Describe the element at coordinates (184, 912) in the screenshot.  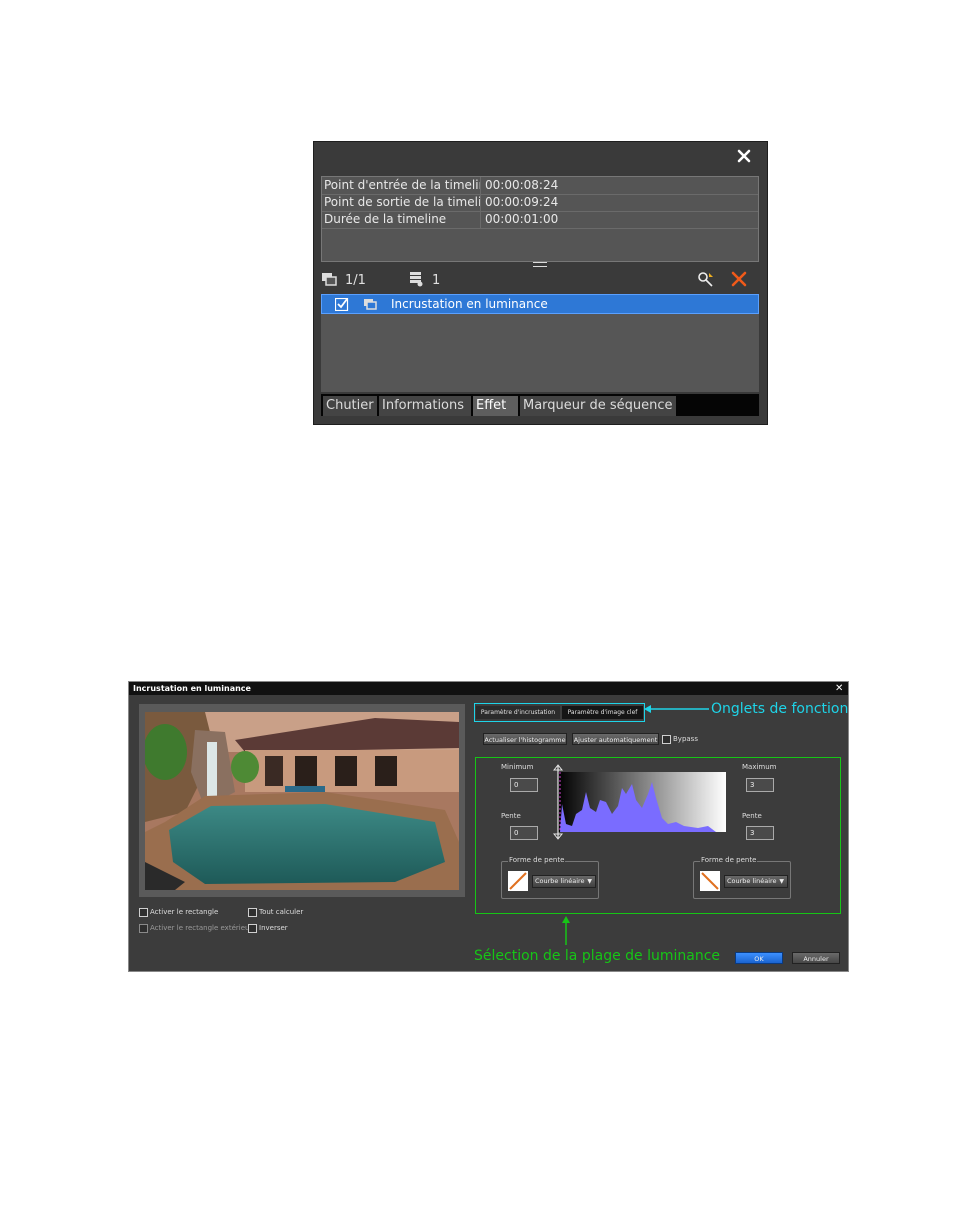
I see `enable-rect-label: Activer le rectangle` at that location.